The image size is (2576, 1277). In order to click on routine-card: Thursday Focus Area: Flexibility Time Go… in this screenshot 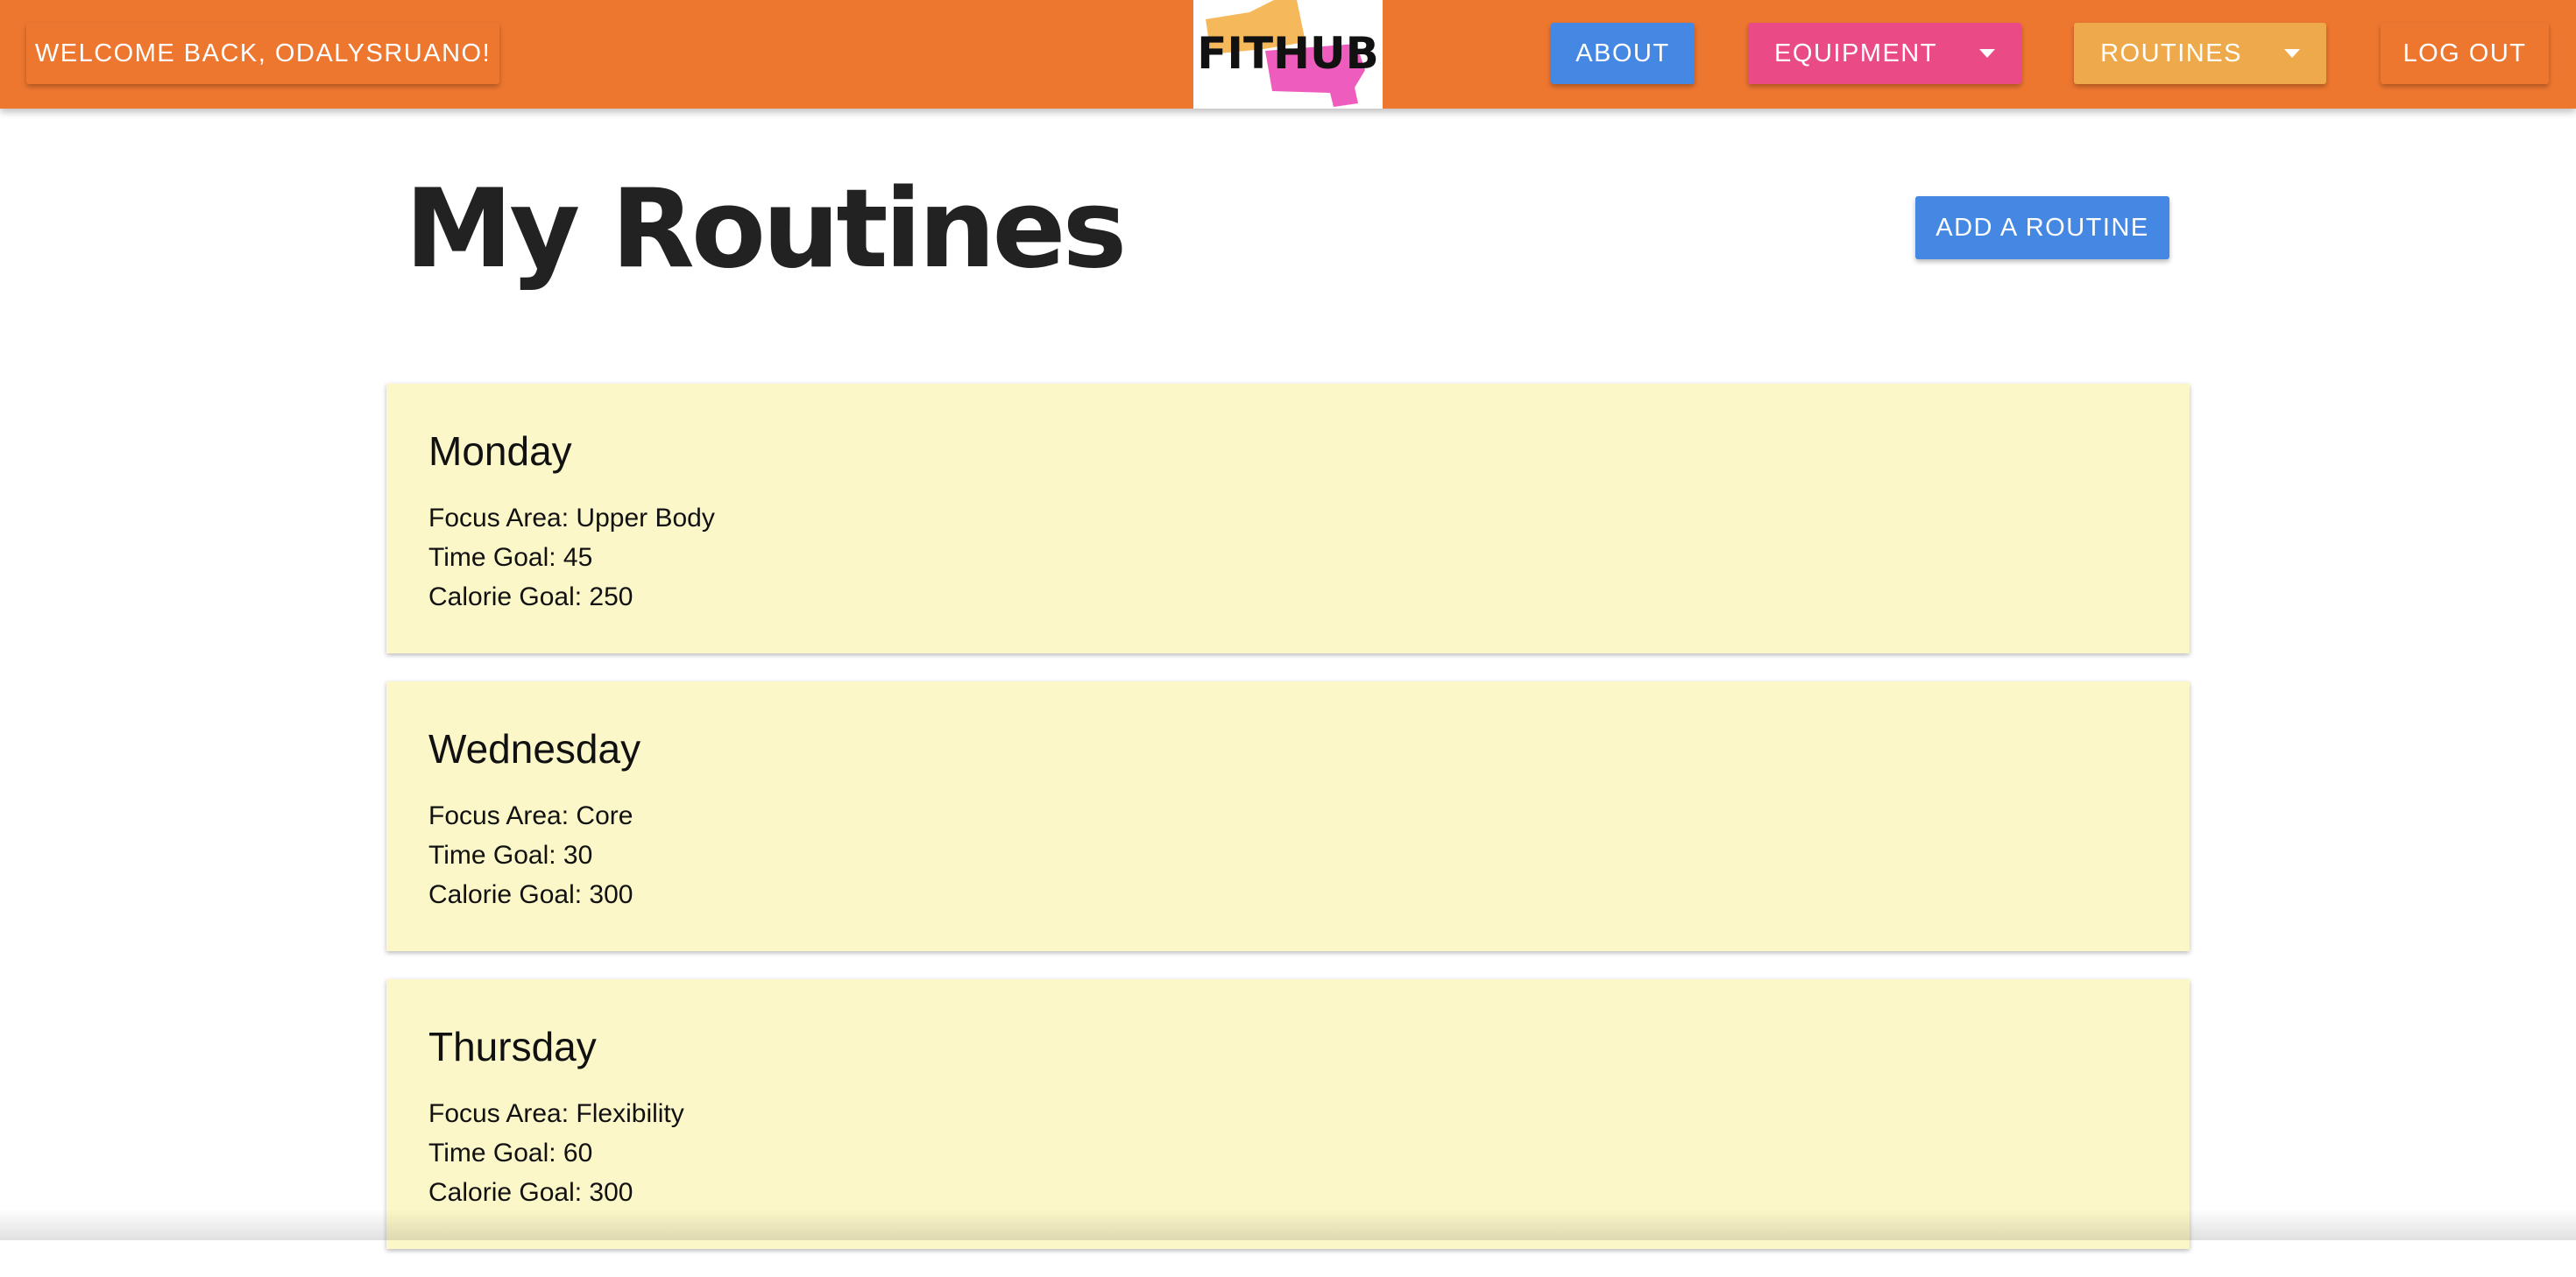, I will do `click(1288, 1114)`.